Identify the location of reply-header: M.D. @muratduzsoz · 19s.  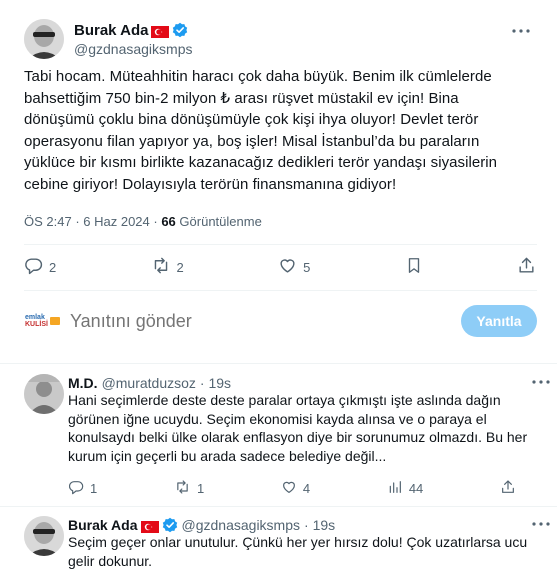
(149, 383).